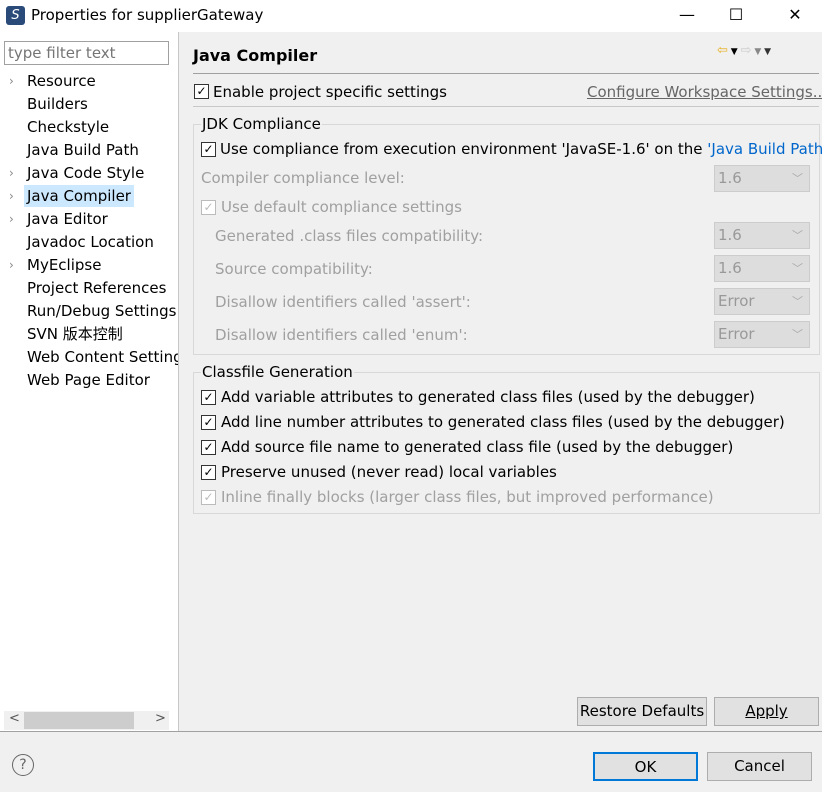 The width and height of the screenshot is (822, 792). I want to click on sidebar-item: › MyEclipse, so click(89, 265).